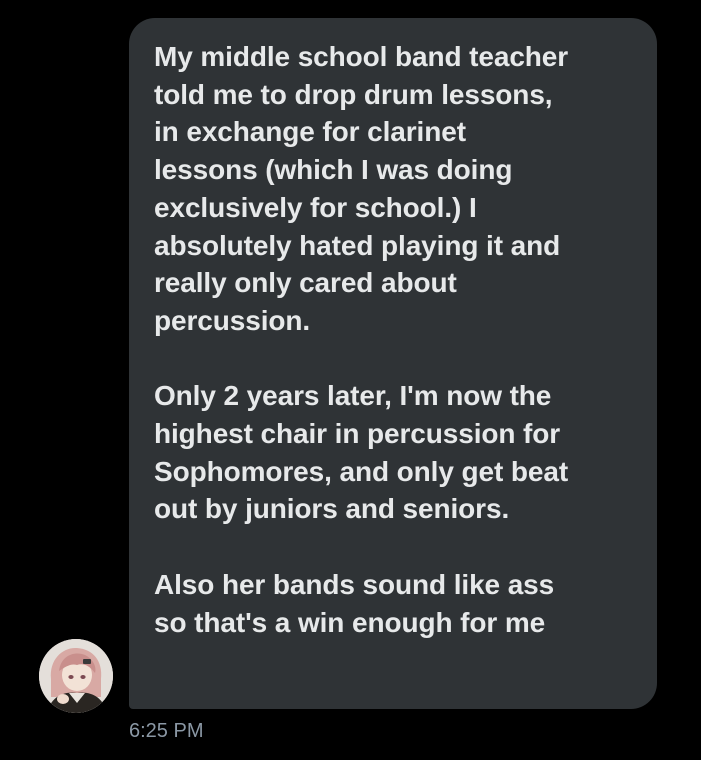 Image resolution: width=701 pixels, height=760 pixels. What do you see at coordinates (357, 245) in the screenshot?
I see `message-line: absolutely hated playing it and` at bounding box center [357, 245].